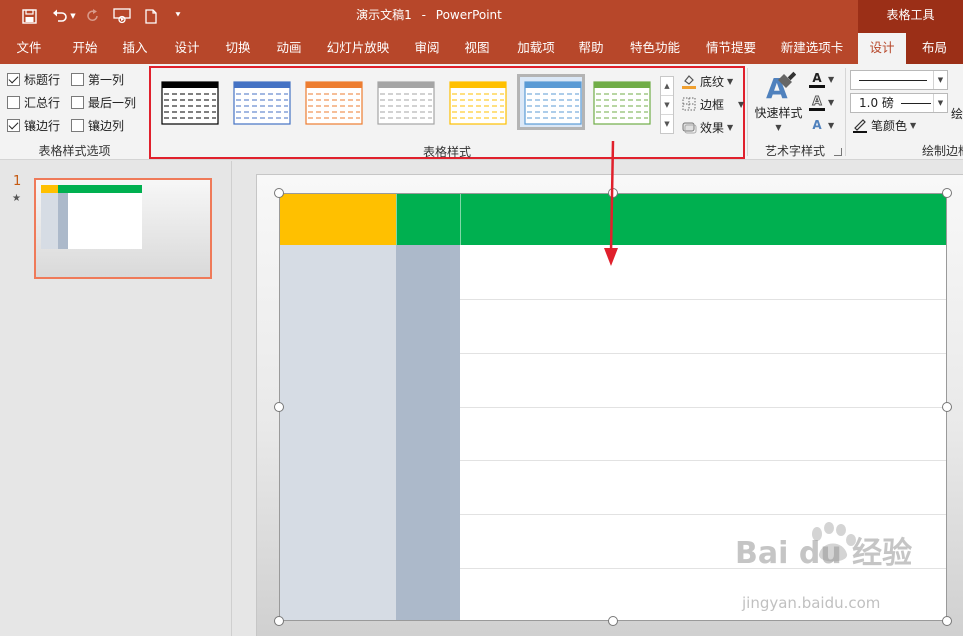 Image resolution: width=963 pixels, height=636 pixels. I want to click on watermark-url: jingyan.baidu.com, so click(811, 603).